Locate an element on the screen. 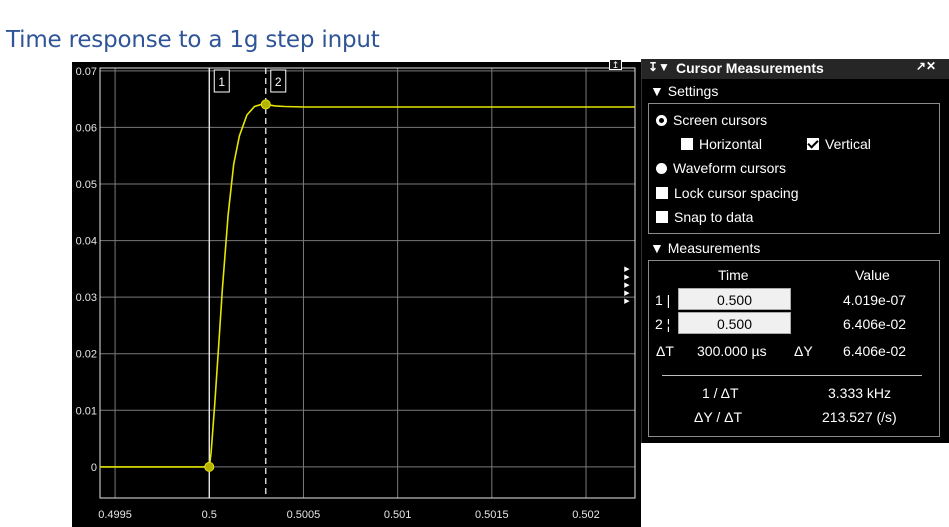 The width and height of the screenshot is (949, 527). snap-checkbox is located at coordinates (662, 217).